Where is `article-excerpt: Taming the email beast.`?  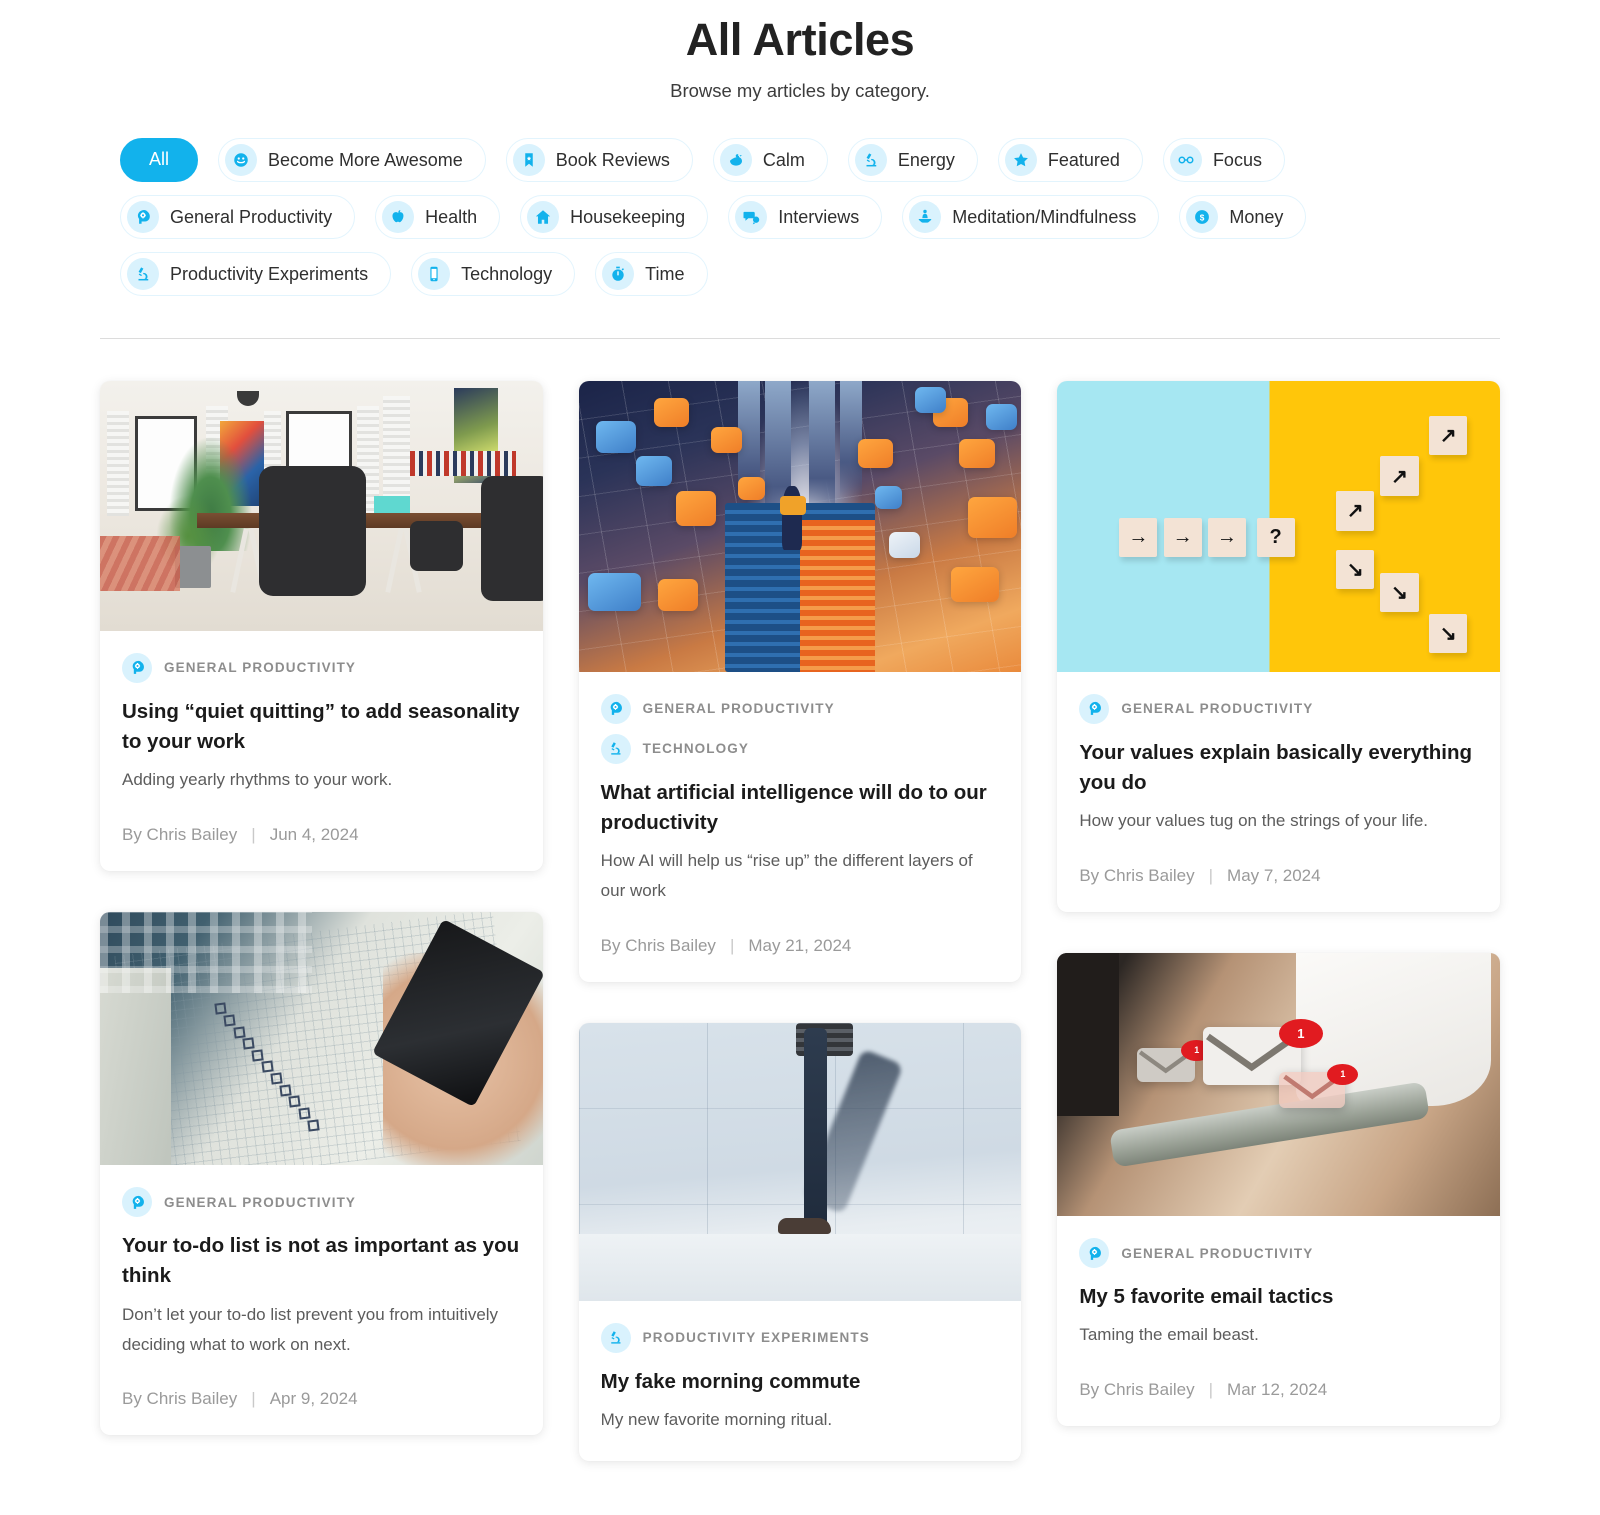 article-excerpt: Taming the email beast. is located at coordinates (1169, 1335).